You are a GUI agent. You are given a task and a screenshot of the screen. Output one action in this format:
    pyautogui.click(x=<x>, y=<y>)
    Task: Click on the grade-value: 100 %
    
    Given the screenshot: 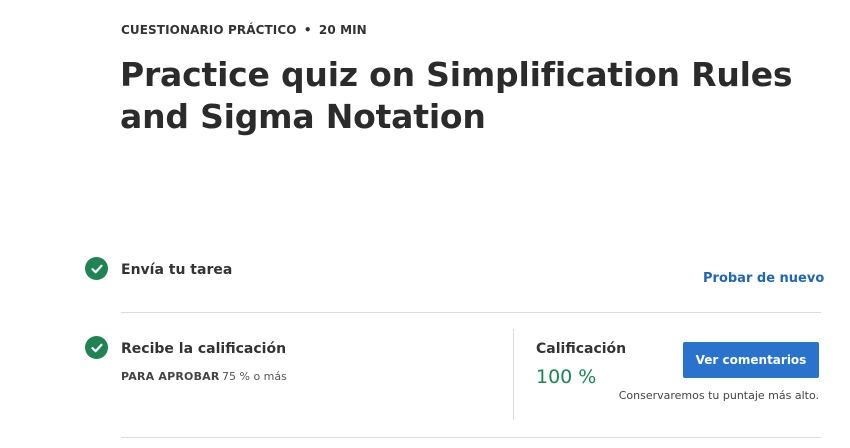 What is the action you would take?
    pyautogui.click(x=566, y=377)
    